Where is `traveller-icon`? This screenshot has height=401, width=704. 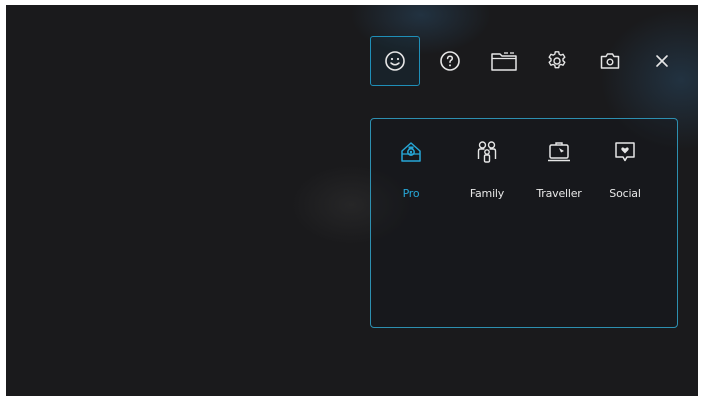
traveller-icon is located at coordinates (559, 152).